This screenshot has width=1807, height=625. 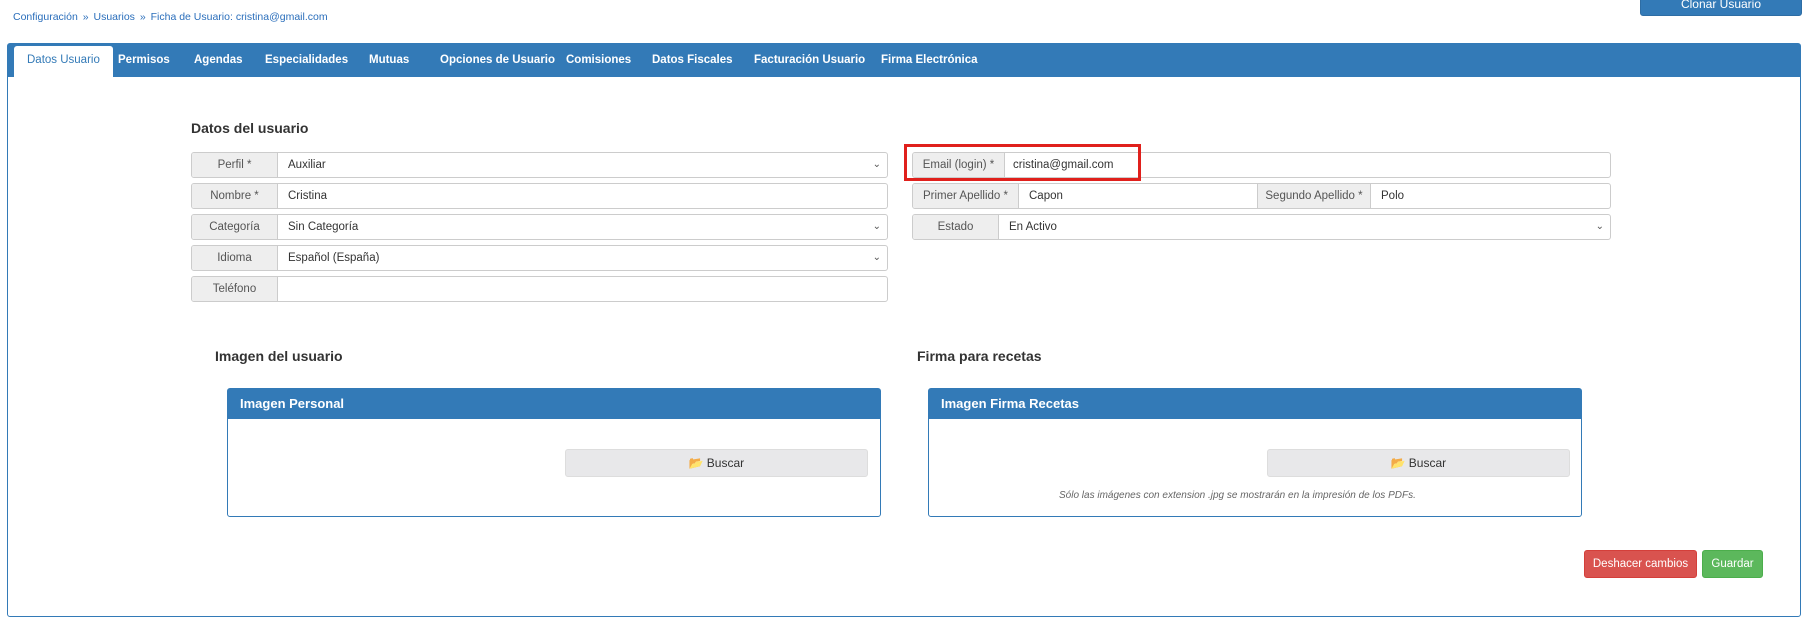 I want to click on signature-image-browse-button: 📂 Buscar, so click(x=1418, y=463).